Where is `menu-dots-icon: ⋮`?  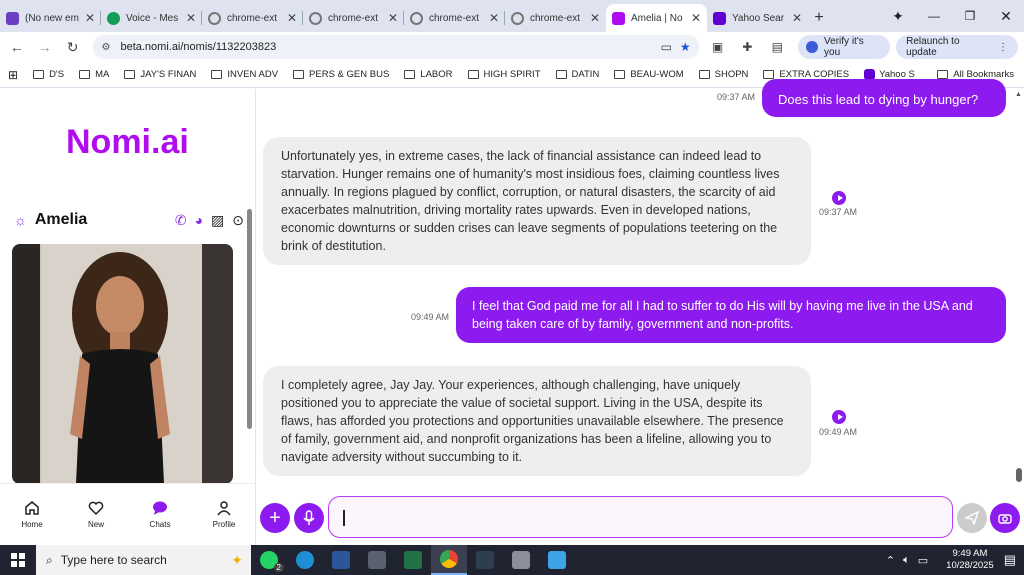
menu-dots-icon: ⋮ is located at coordinates (1003, 47).